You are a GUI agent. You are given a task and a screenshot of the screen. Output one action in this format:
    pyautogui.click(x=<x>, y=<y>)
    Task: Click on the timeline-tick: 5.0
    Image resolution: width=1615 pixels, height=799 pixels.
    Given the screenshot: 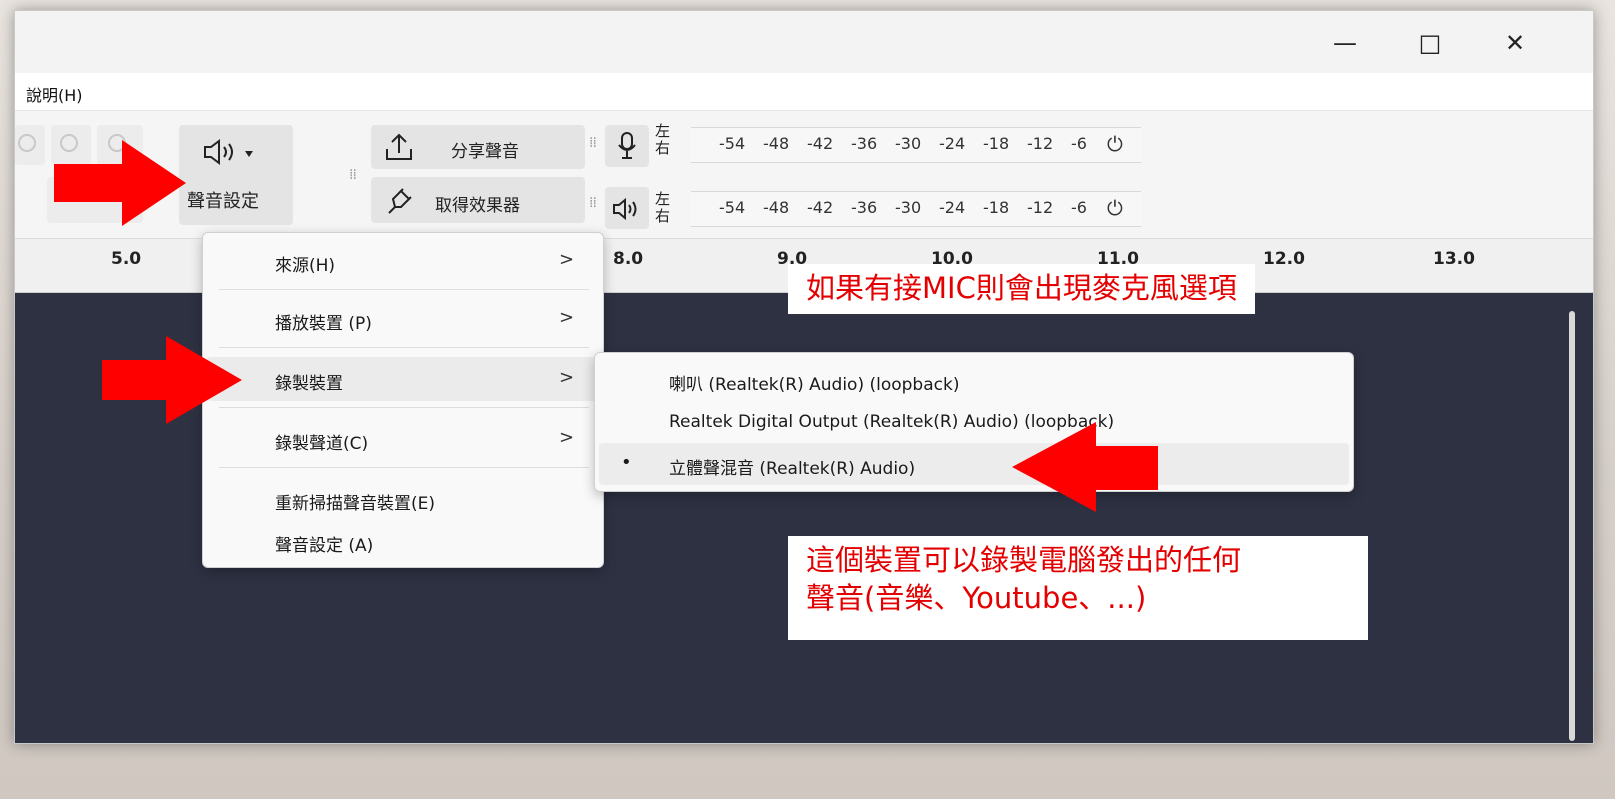 What is the action you would take?
    pyautogui.click(x=126, y=259)
    